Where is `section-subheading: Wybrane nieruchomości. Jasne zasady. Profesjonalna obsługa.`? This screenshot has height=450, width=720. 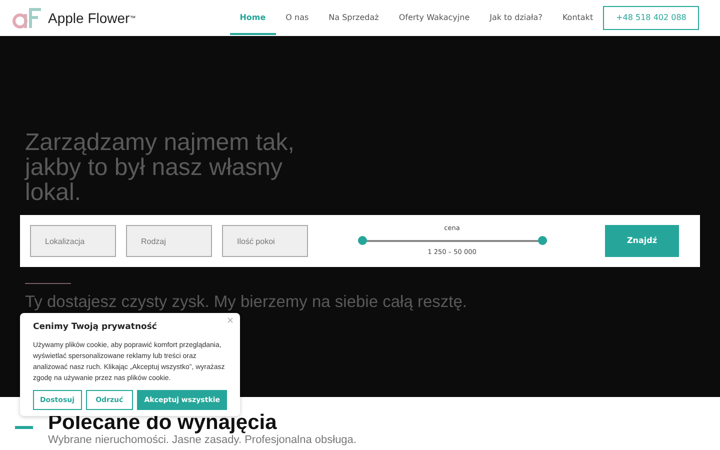 section-subheading: Wybrane nieruchomości. Jasne zasady. Profesjonalna obsługa. is located at coordinates (202, 440).